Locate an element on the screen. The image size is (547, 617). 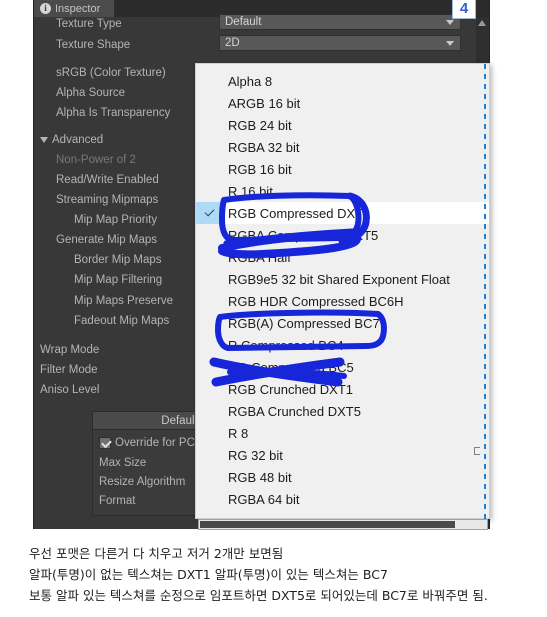
dropdown-item-label: R 8 is located at coordinates (238, 433).